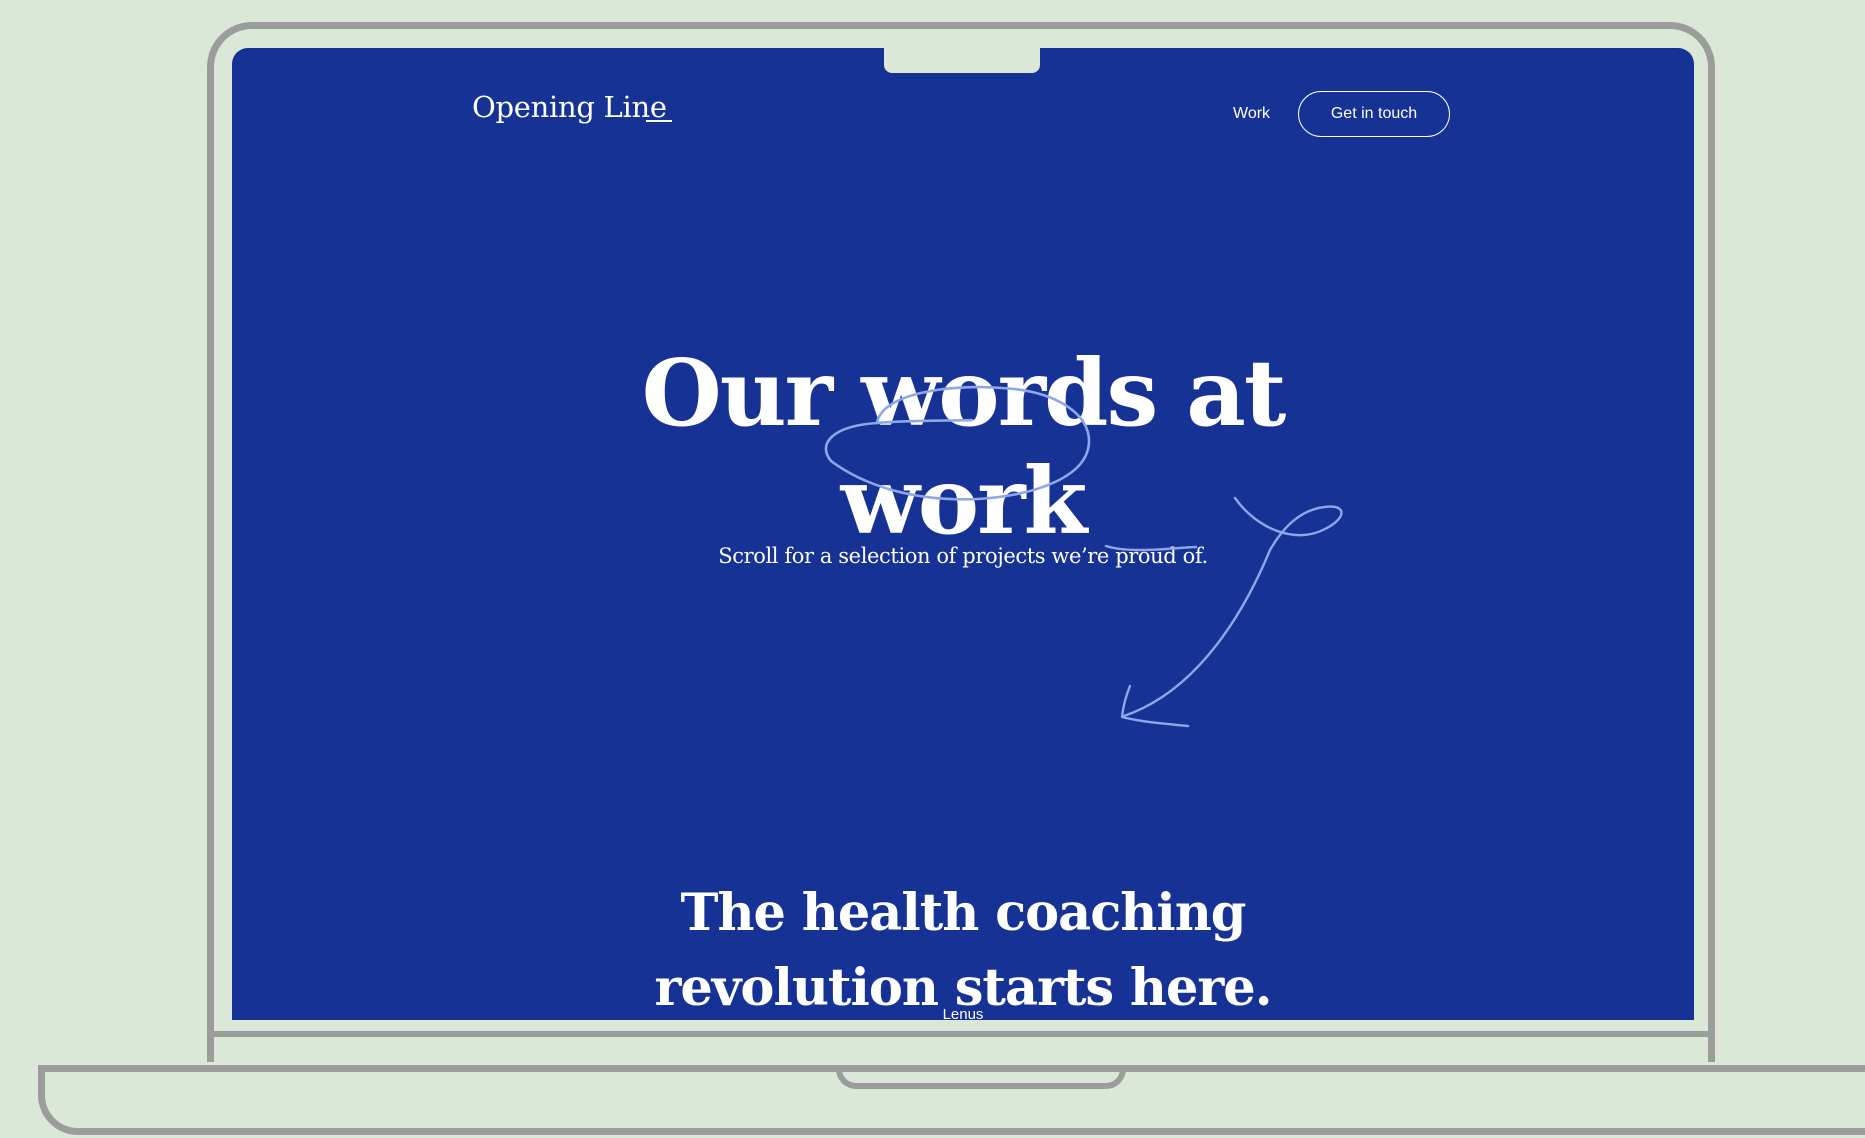 This screenshot has width=1865, height=1138. What do you see at coordinates (963, 913) in the screenshot?
I see `project-title-line1: The health coaching` at bounding box center [963, 913].